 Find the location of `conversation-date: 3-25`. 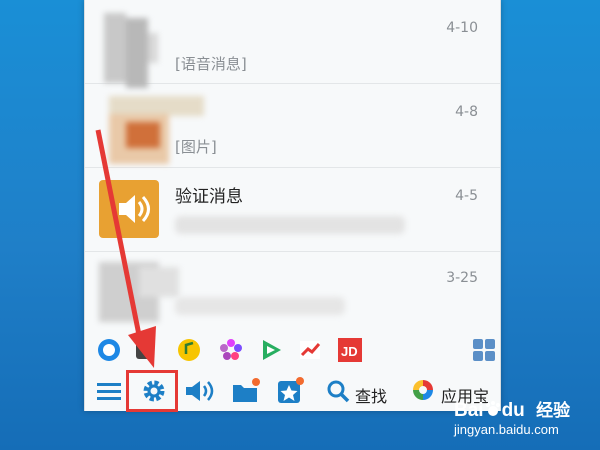

conversation-date: 3-25 is located at coordinates (462, 278).